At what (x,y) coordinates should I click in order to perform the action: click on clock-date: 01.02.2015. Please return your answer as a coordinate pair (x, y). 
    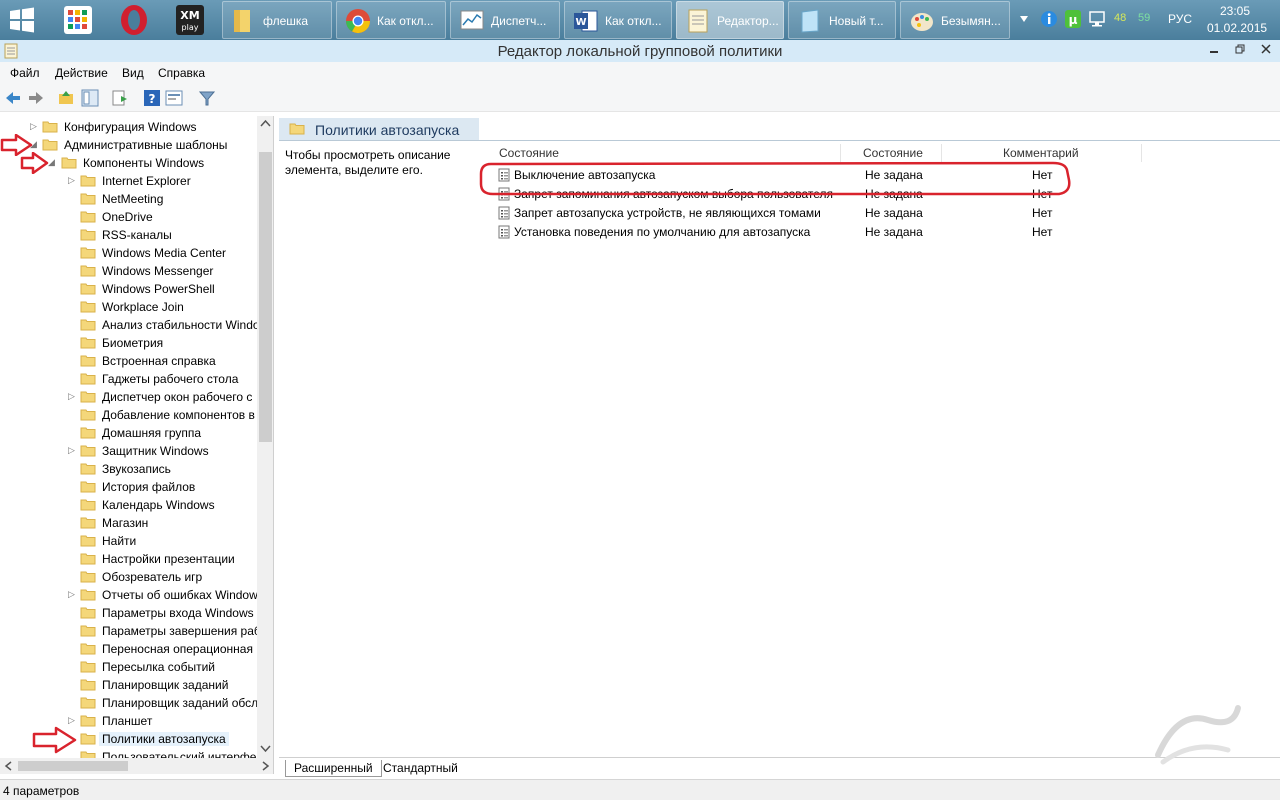
    Looking at the image, I should click on (1237, 28).